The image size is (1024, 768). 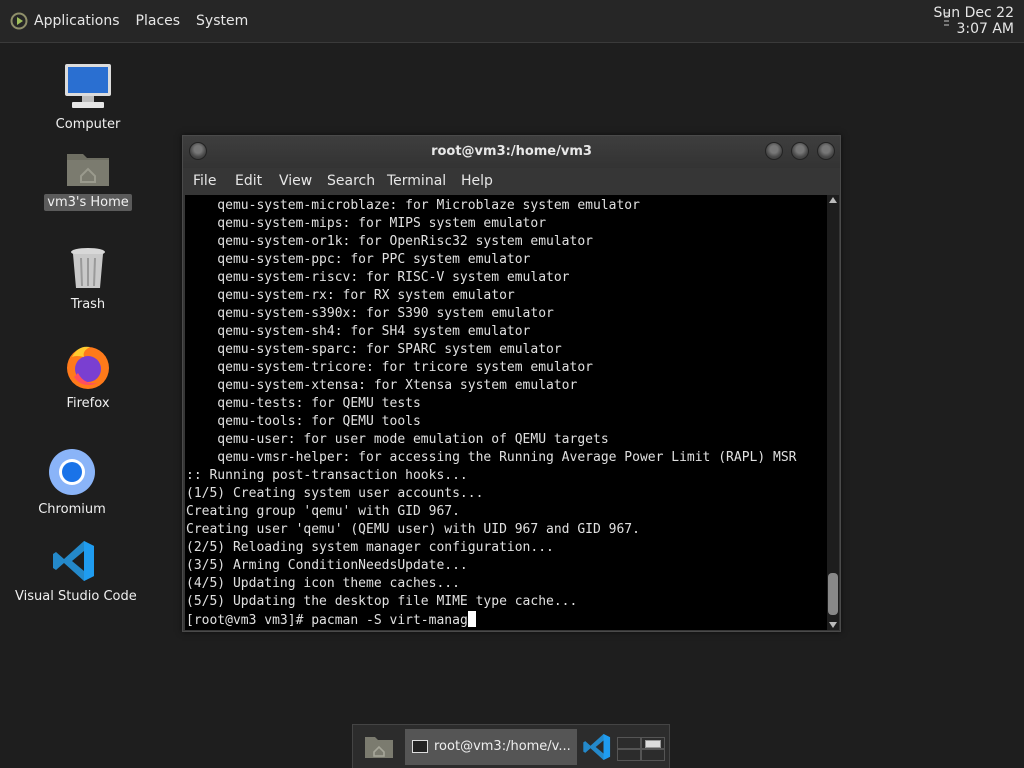 I want to click on panel-menu: Applications Places System, so click(x=137, y=21).